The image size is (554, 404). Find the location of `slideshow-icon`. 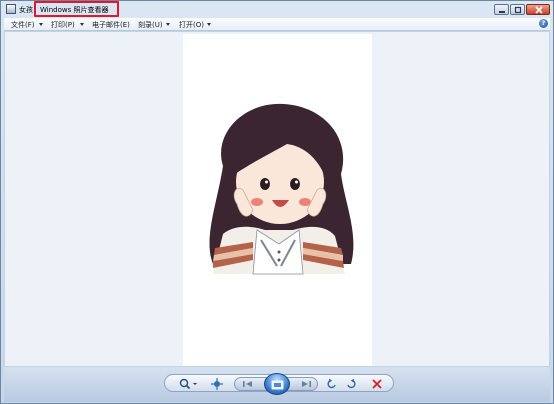

slideshow-icon is located at coordinates (277, 385).